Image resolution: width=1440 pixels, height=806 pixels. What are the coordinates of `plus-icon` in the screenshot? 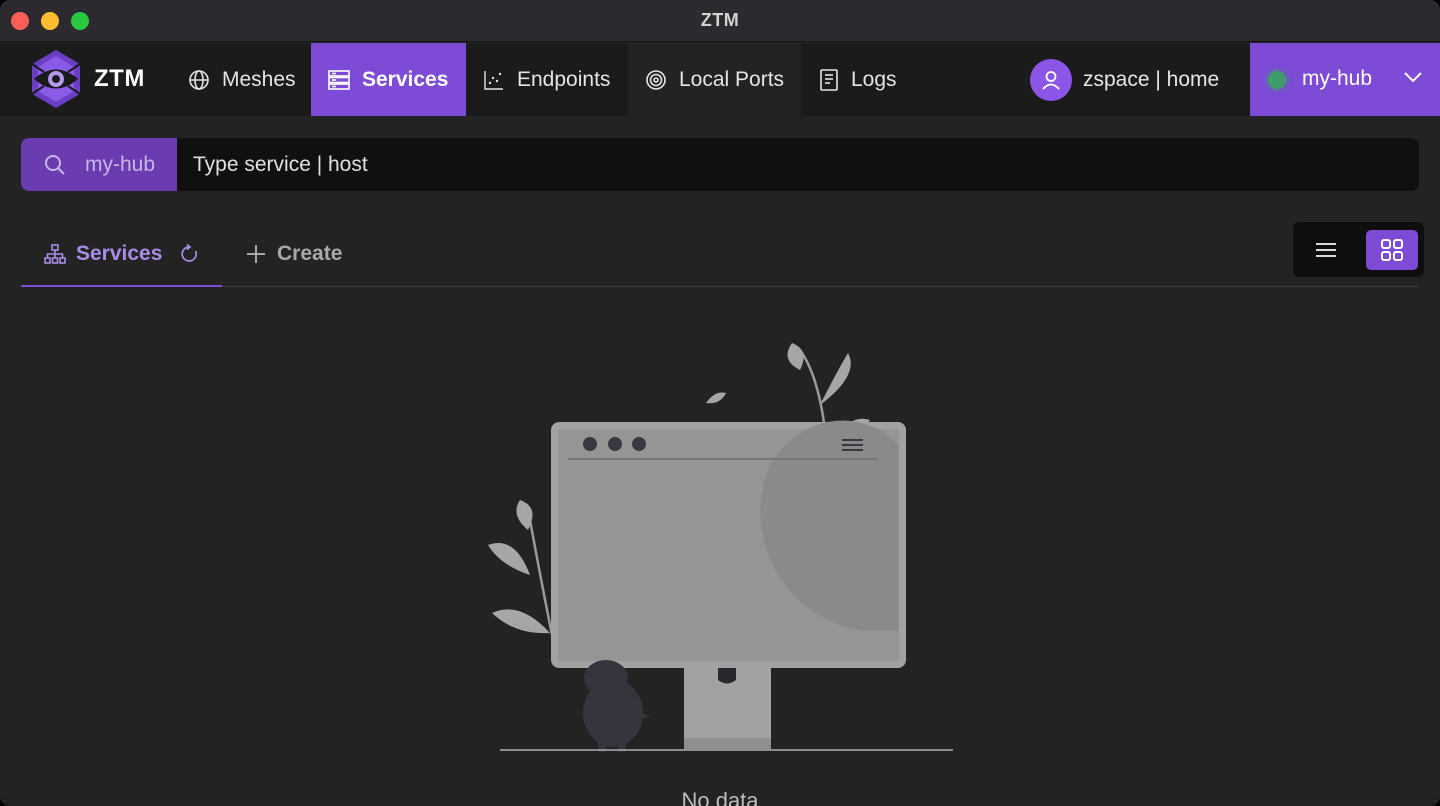 It's located at (256, 254).